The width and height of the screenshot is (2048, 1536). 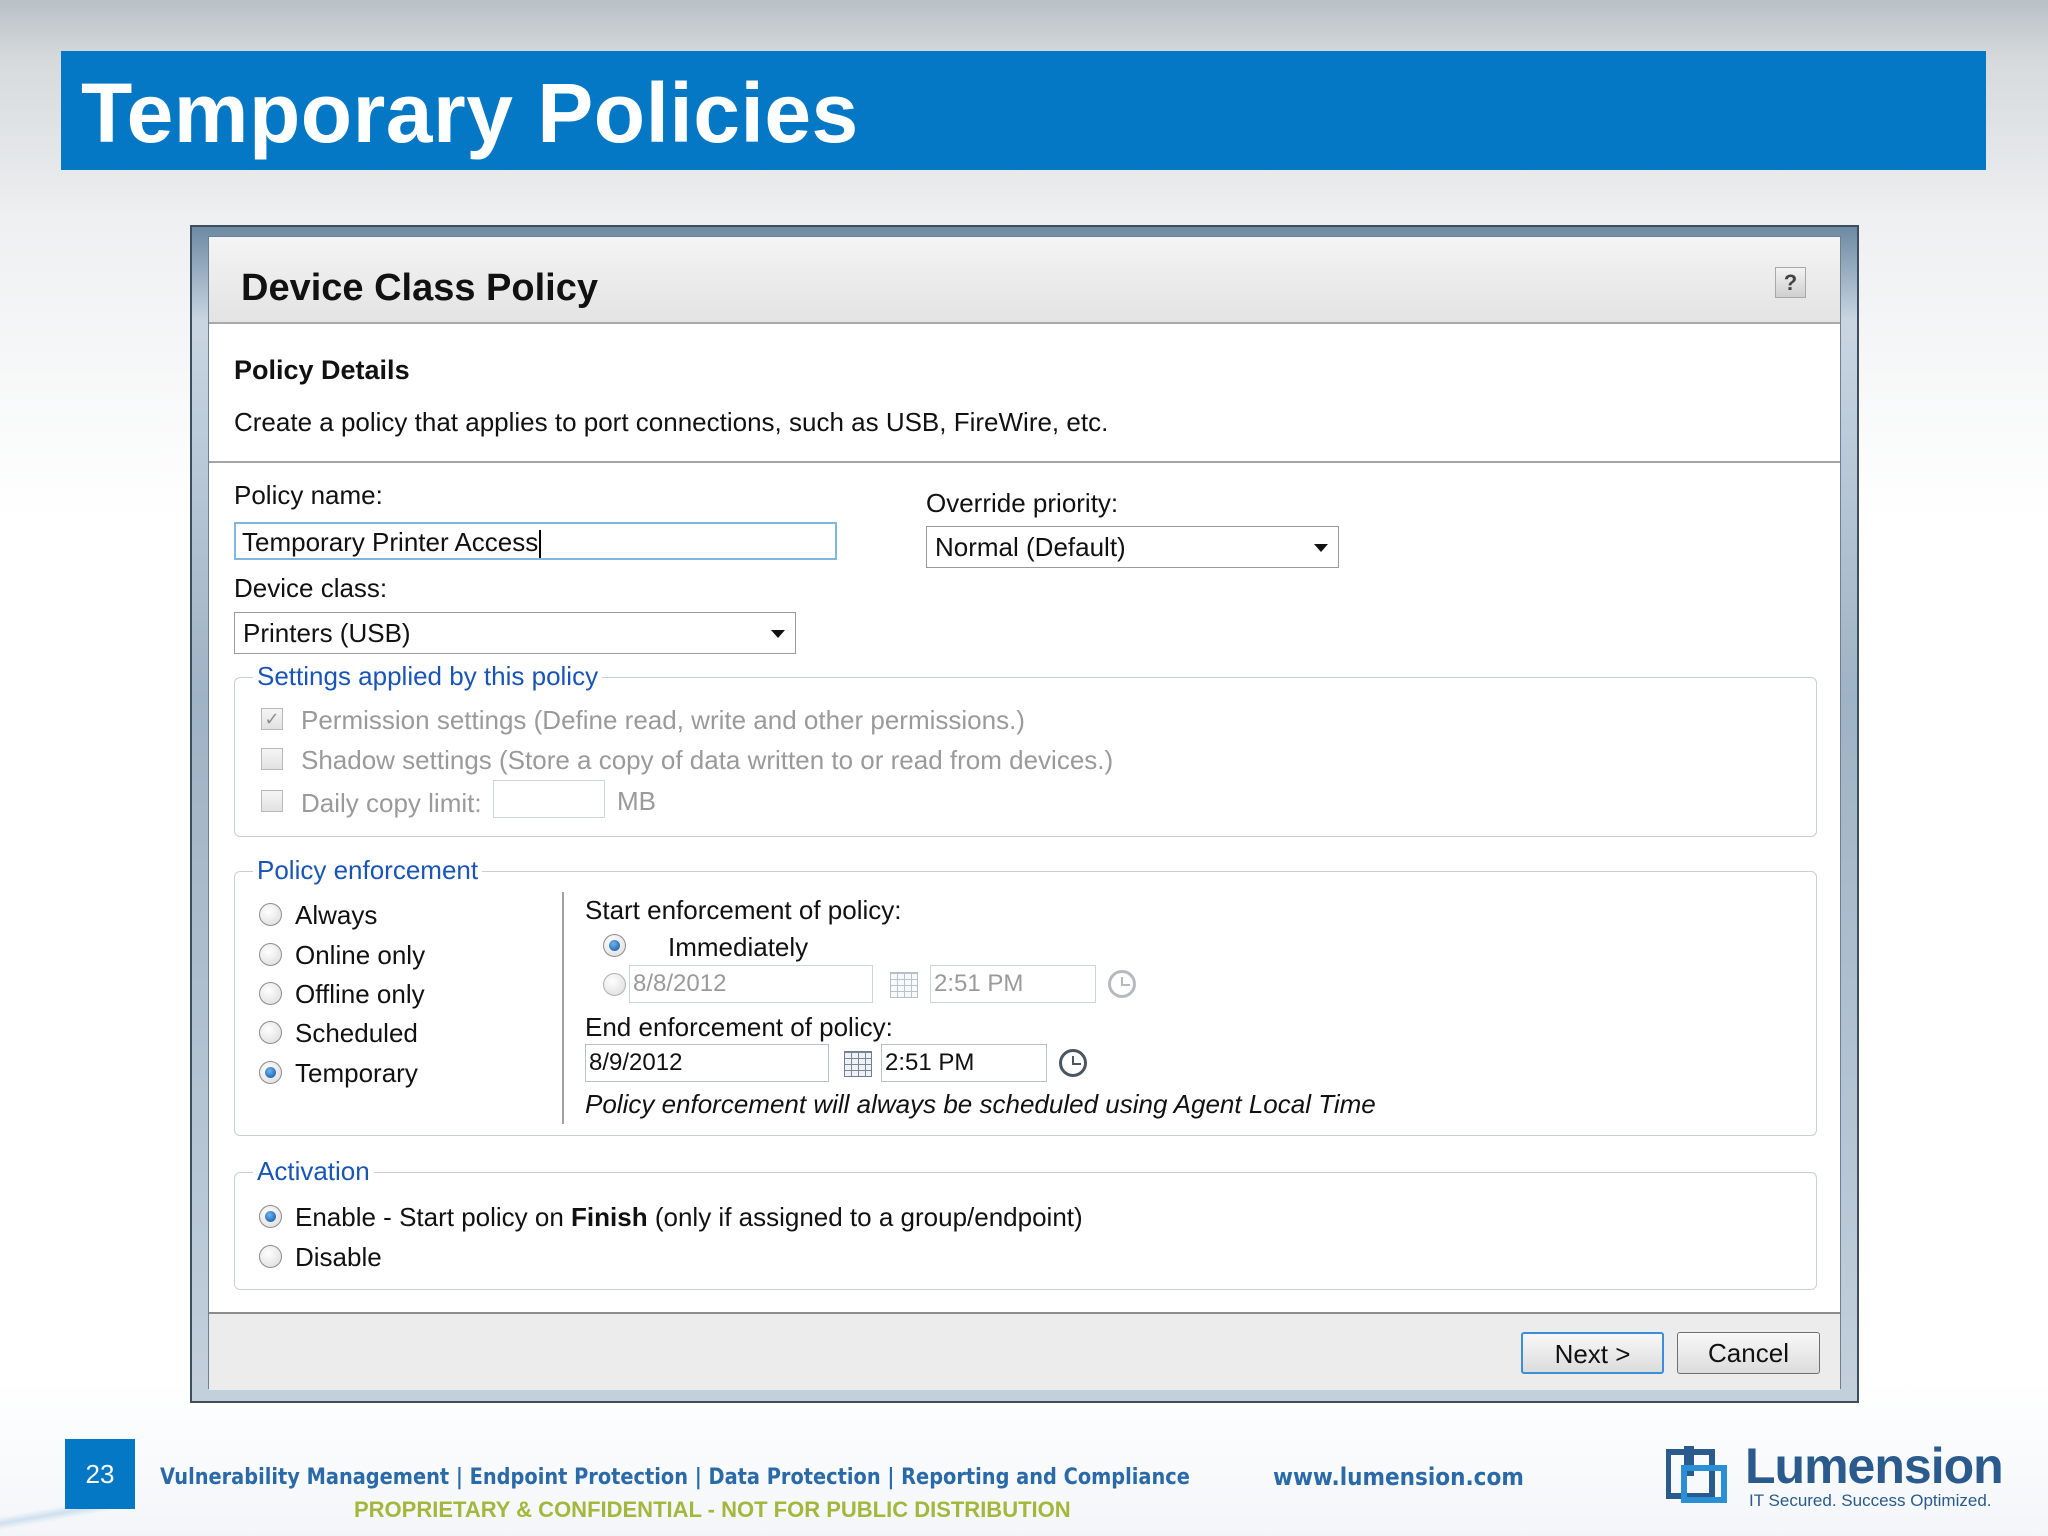 I want to click on enforcement-temporary-label: Temporary, so click(x=356, y=1073).